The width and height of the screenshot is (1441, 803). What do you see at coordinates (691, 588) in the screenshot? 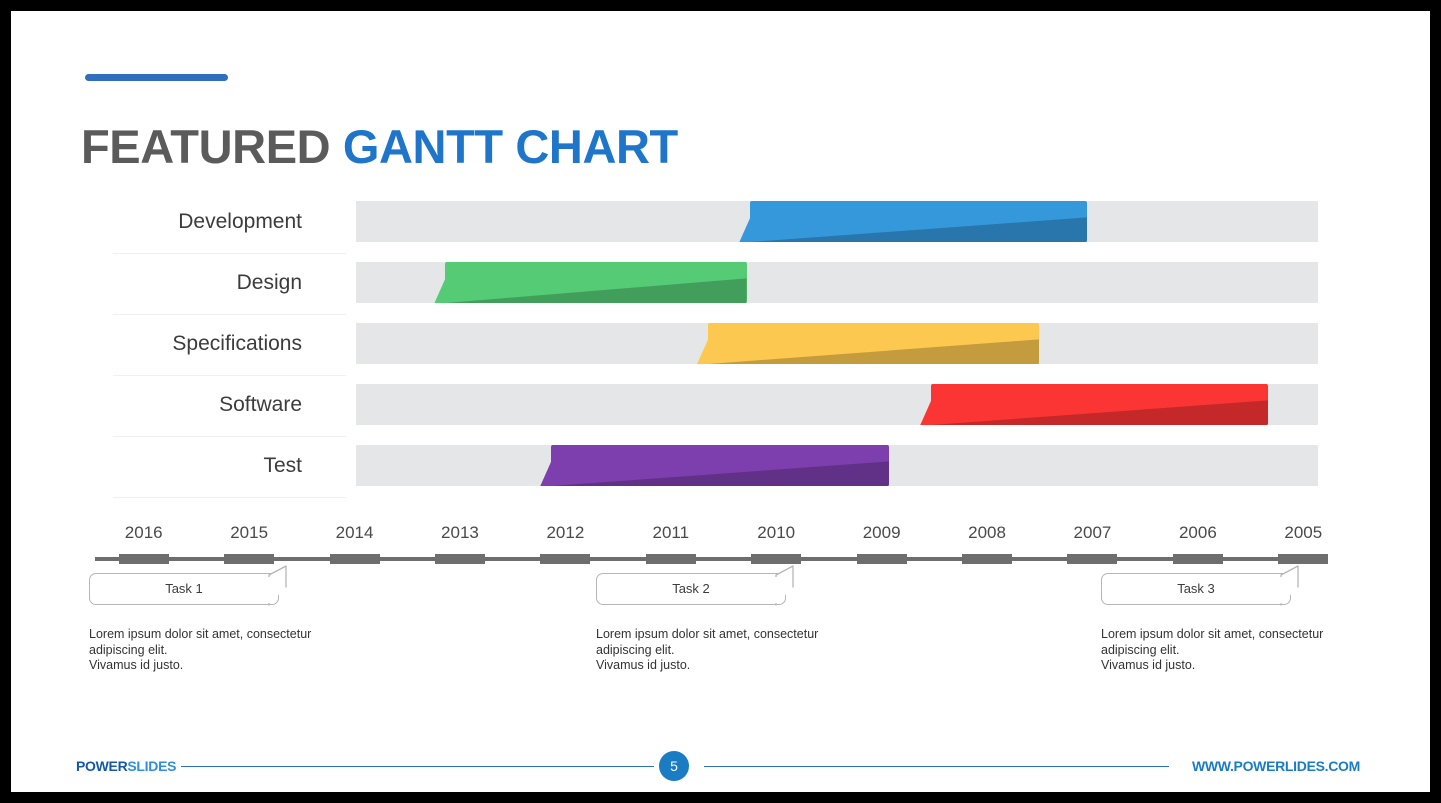
I see `task-callout-label: Task 2` at bounding box center [691, 588].